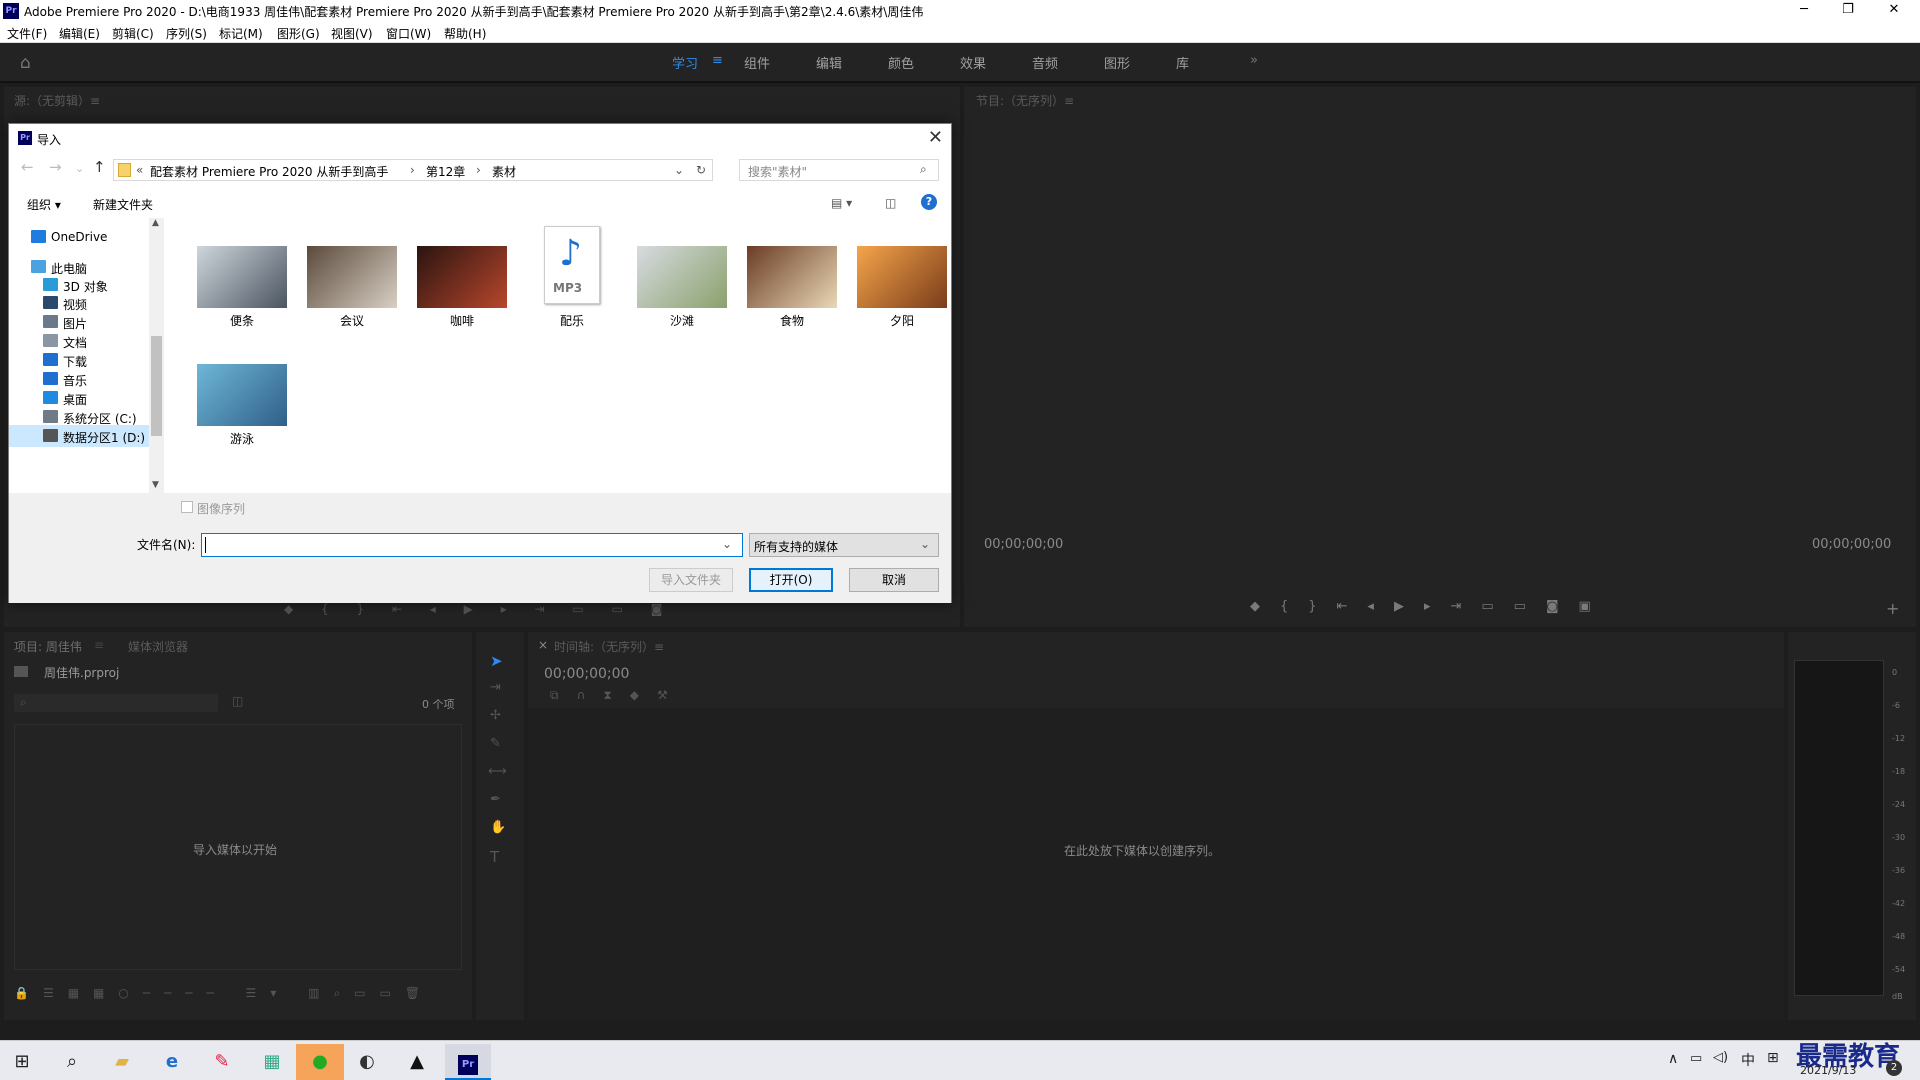  What do you see at coordinates (367, 1062) in the screenshot?
I see `image-viewer-icon: ◐` at bounding box center [367, 1062].